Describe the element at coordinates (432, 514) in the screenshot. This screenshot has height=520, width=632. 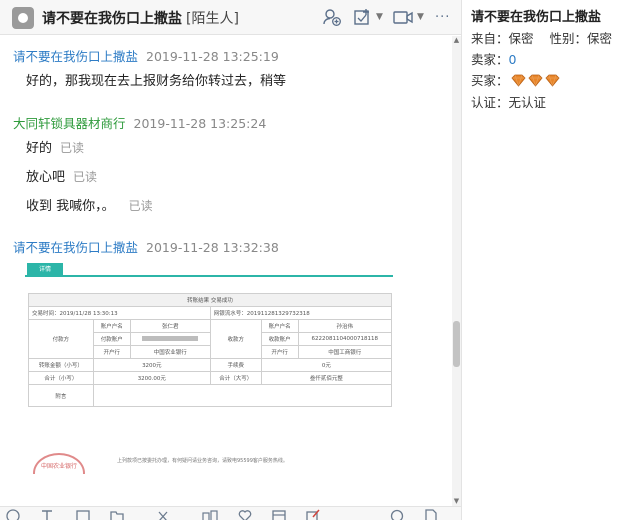
I see `file-icon` at that location.